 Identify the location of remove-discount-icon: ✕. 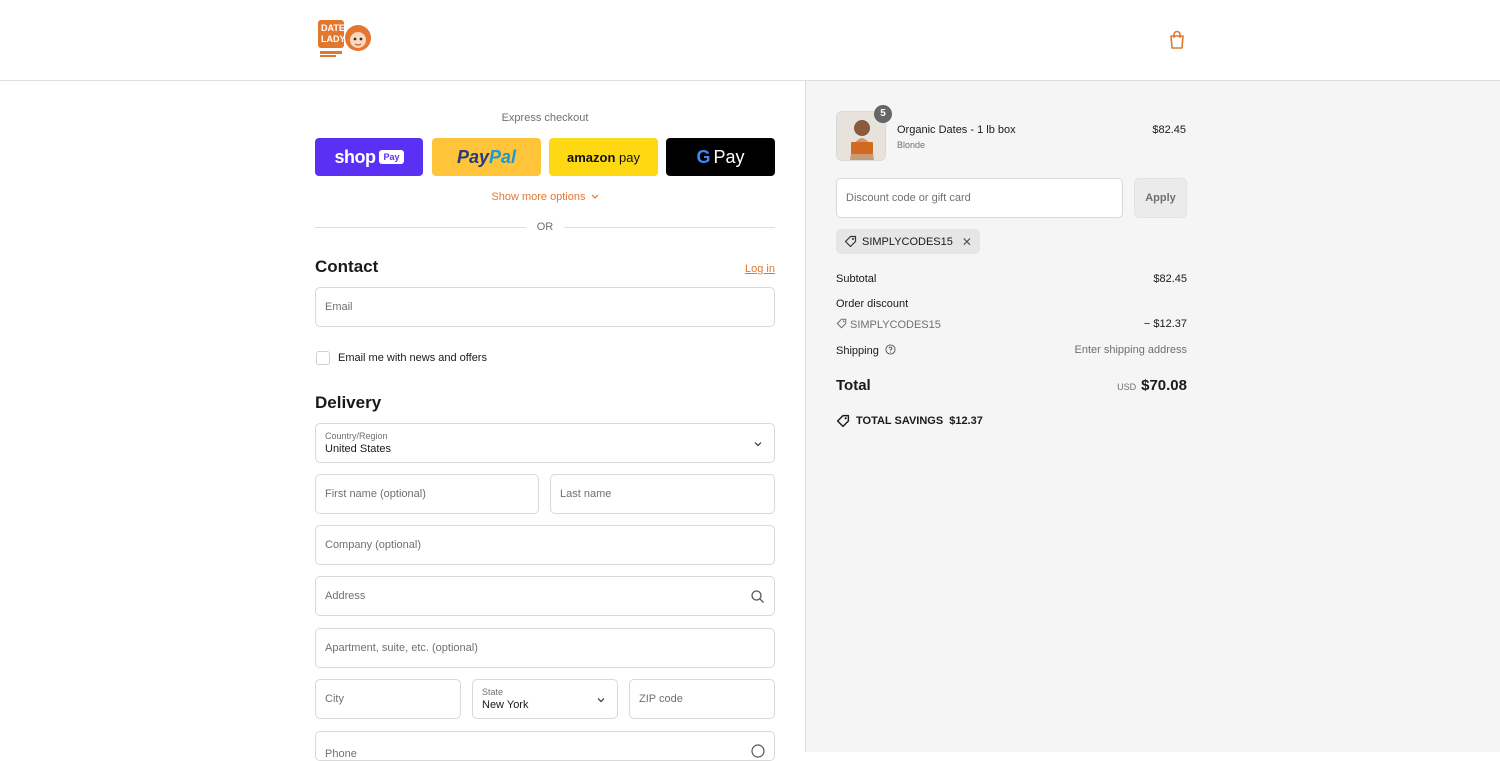
(967, 242).